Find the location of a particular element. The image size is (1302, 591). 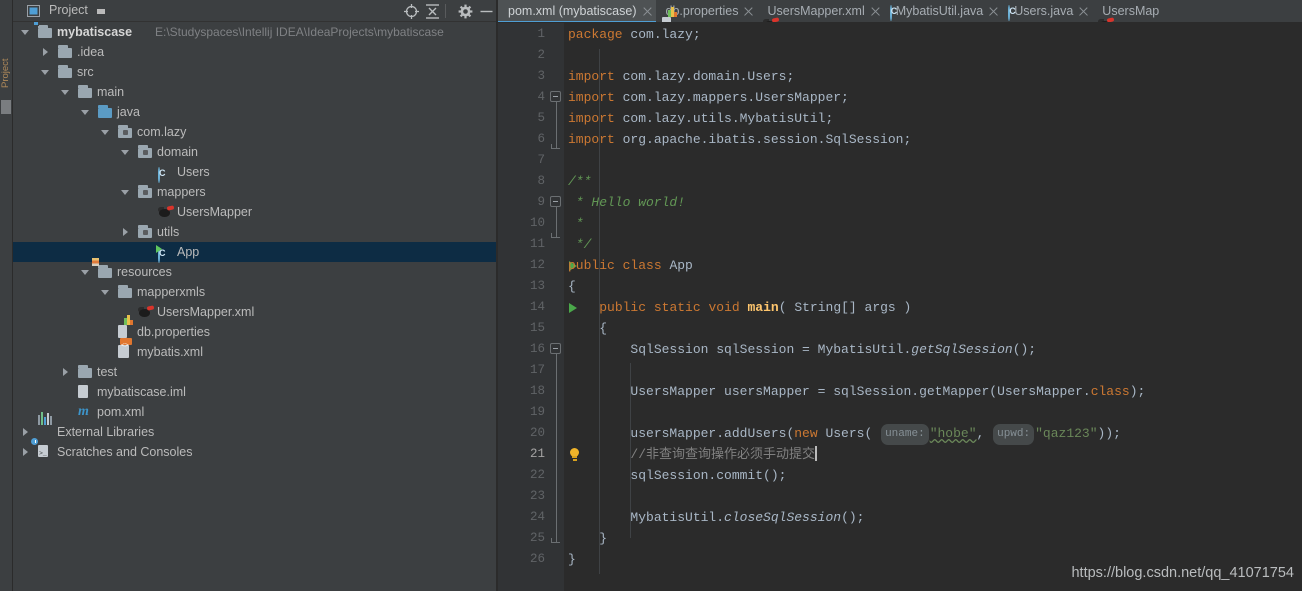

tree-row--idea: .idea is located at coordinates (254, 52).